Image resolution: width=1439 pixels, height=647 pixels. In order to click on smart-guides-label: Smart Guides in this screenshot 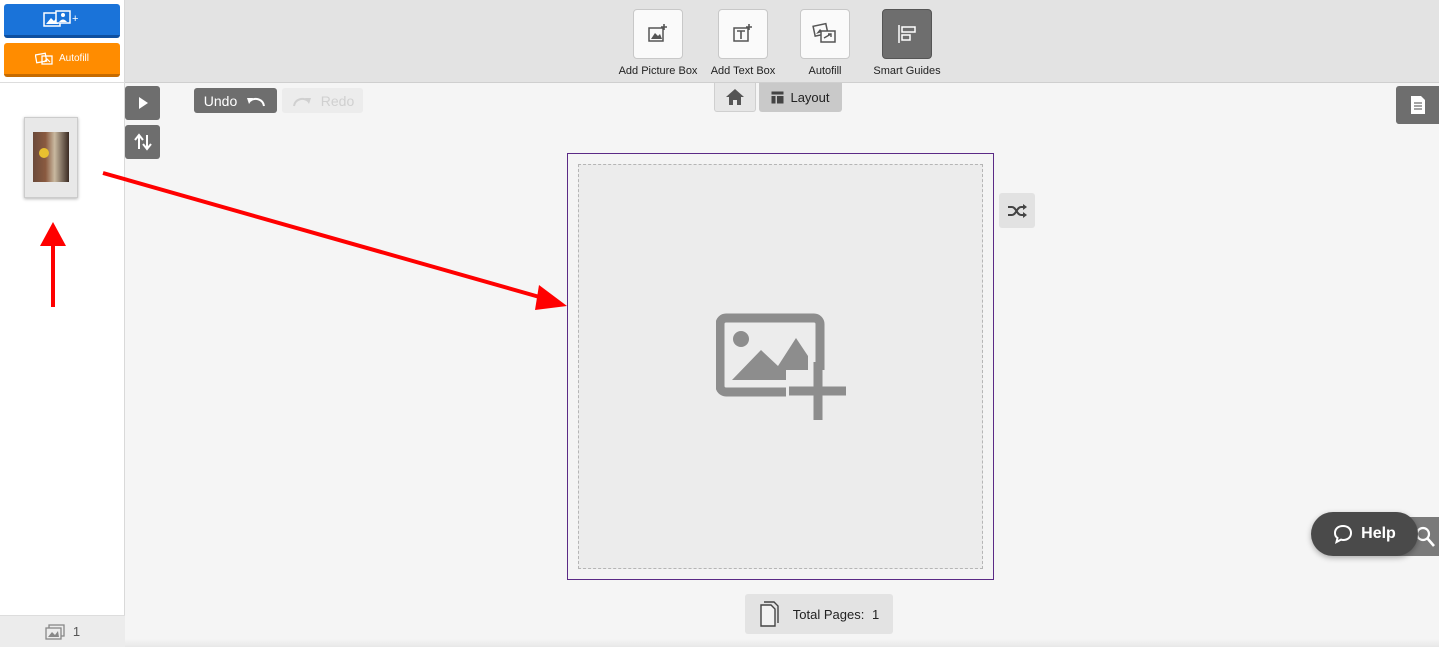, I will do `click(907, 71)`.